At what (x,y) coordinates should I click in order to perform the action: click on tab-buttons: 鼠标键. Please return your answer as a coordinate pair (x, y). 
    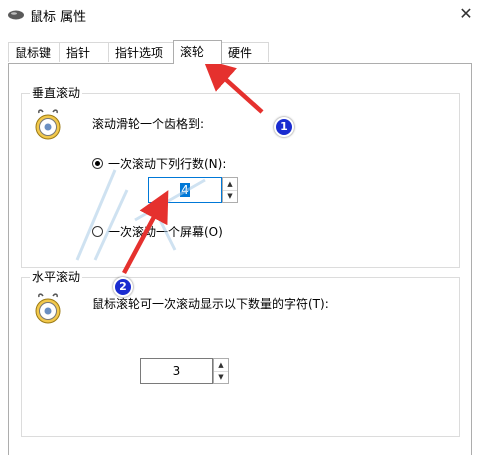
    Looking at the image, I should click on (34, 52).